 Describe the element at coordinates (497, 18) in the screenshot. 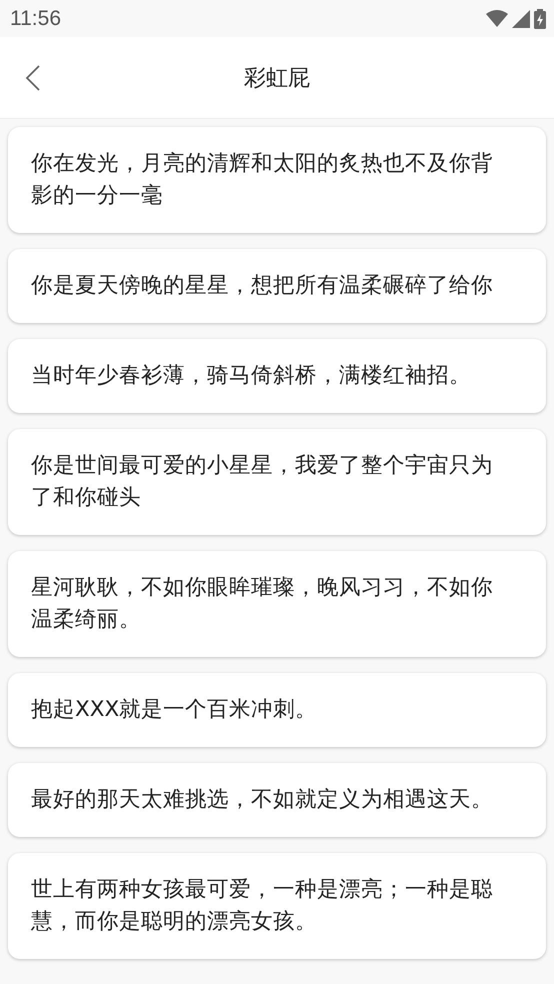

I see `wifi-icon` at that location.